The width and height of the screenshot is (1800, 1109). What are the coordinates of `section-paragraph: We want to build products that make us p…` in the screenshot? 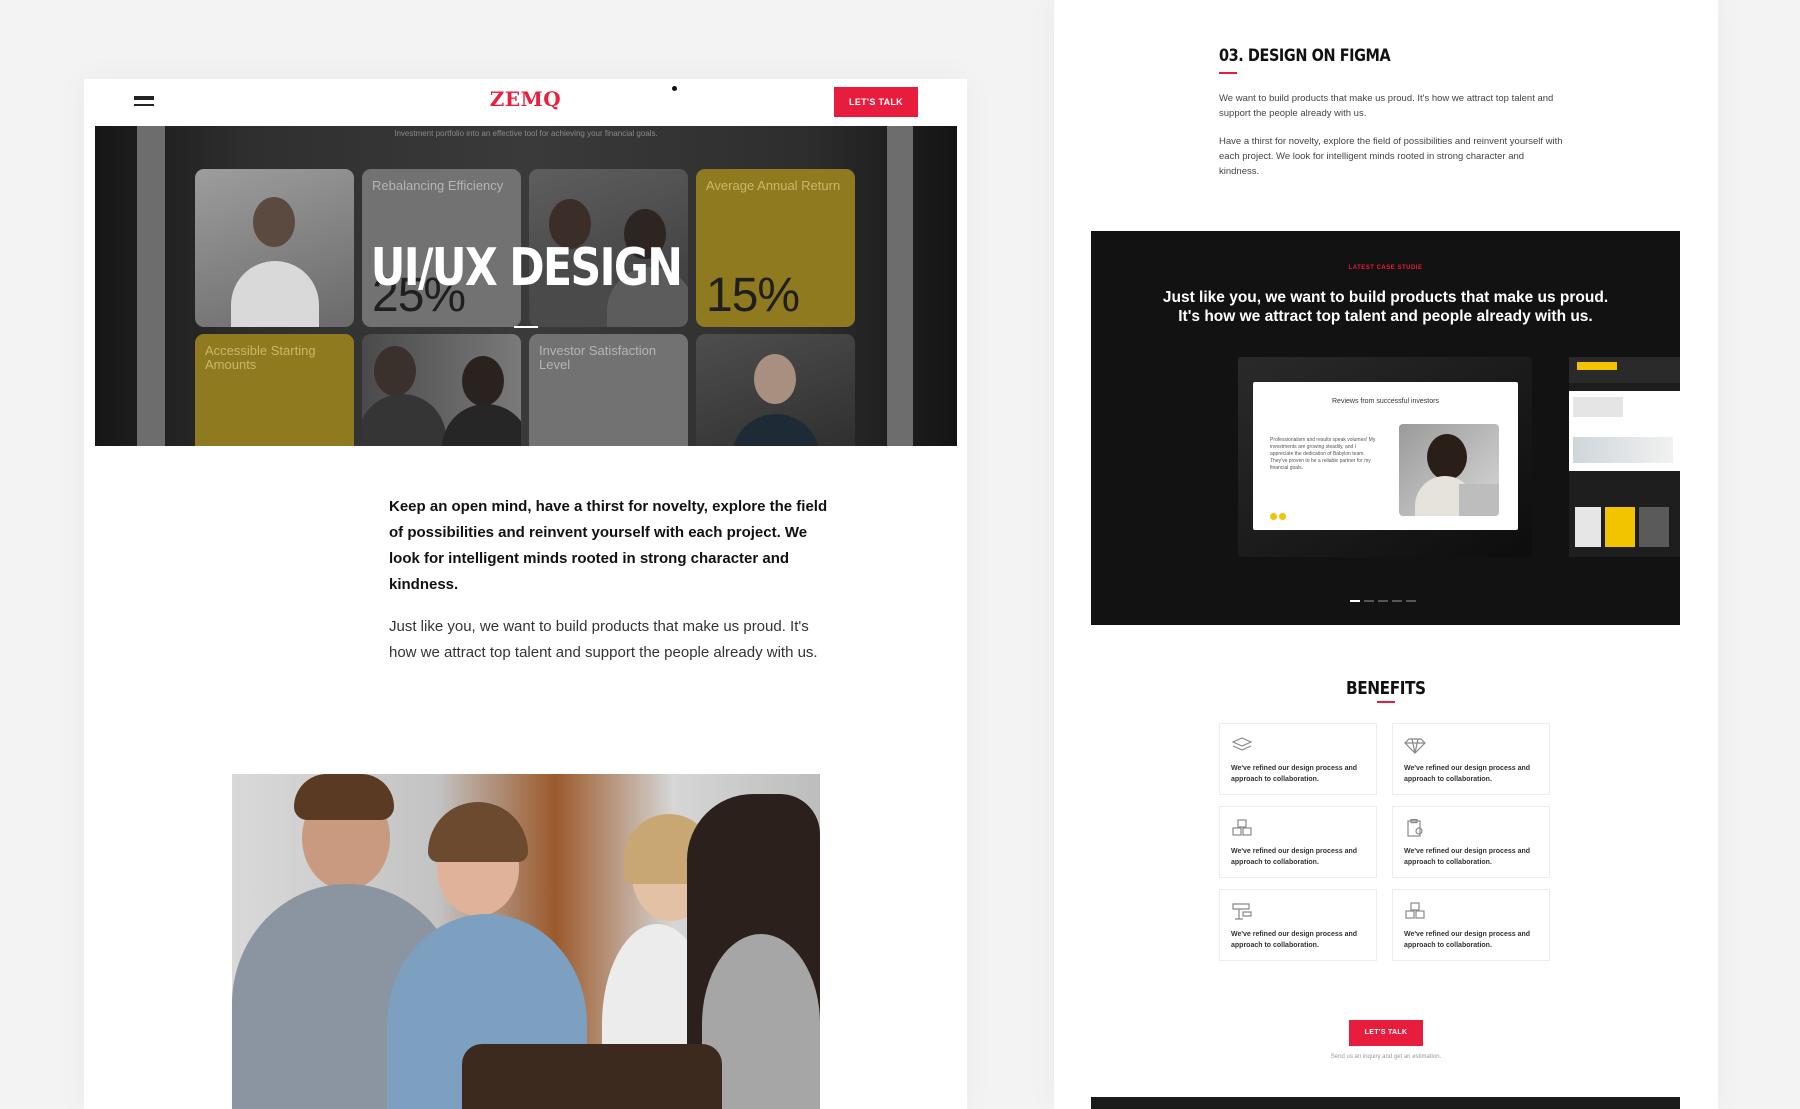 It's located at (1386, 106).